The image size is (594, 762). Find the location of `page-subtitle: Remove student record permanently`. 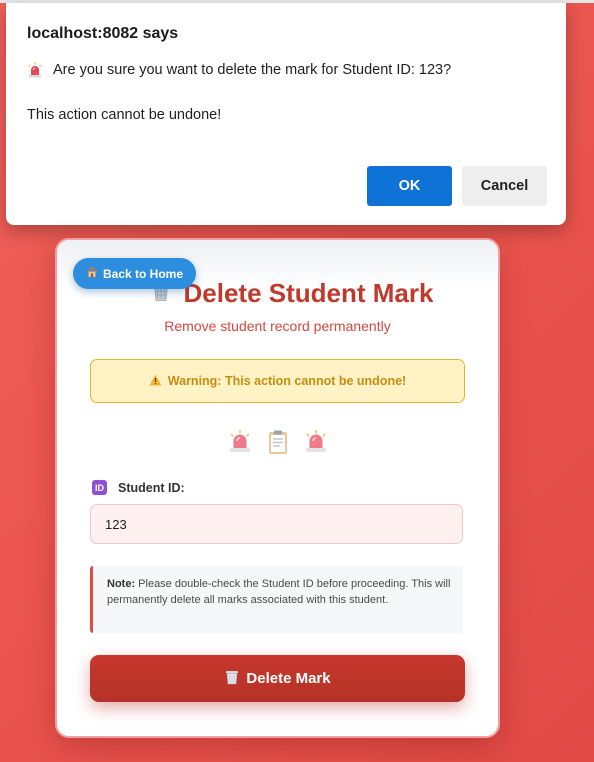

page-subtitle: Remove student record permanently is located at coordinates (277, 326).